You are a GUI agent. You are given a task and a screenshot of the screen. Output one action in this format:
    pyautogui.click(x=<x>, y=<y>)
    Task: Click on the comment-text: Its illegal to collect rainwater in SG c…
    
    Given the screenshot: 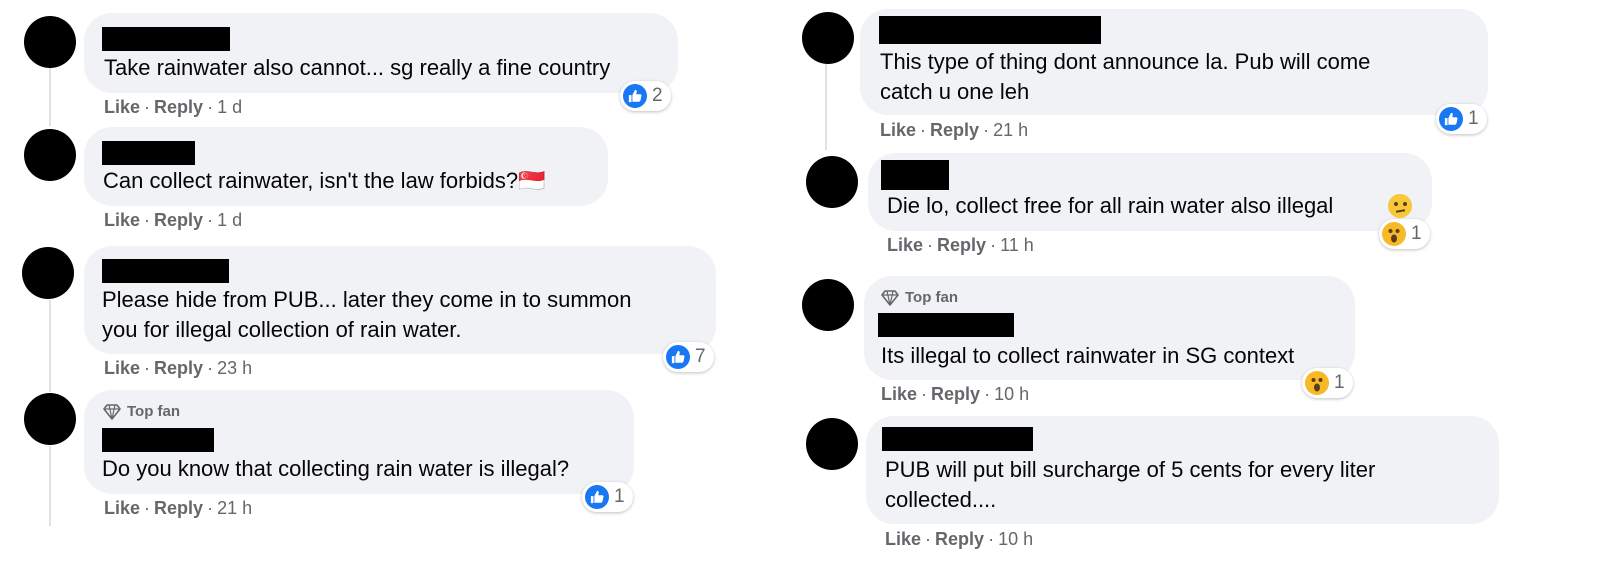 What is the action you would take?
    pyautogui.click(x=1088, y=355)
    